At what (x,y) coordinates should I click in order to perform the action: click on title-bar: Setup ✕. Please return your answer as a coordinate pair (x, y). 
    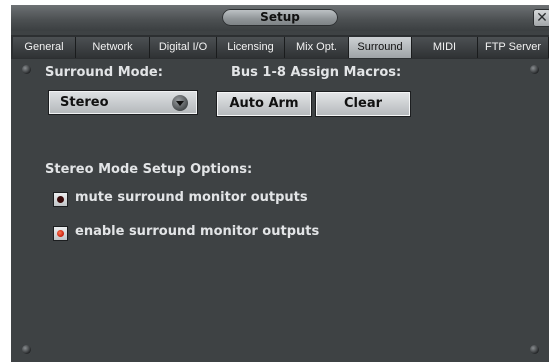
    Looking at the image, I should click on (280, 18).